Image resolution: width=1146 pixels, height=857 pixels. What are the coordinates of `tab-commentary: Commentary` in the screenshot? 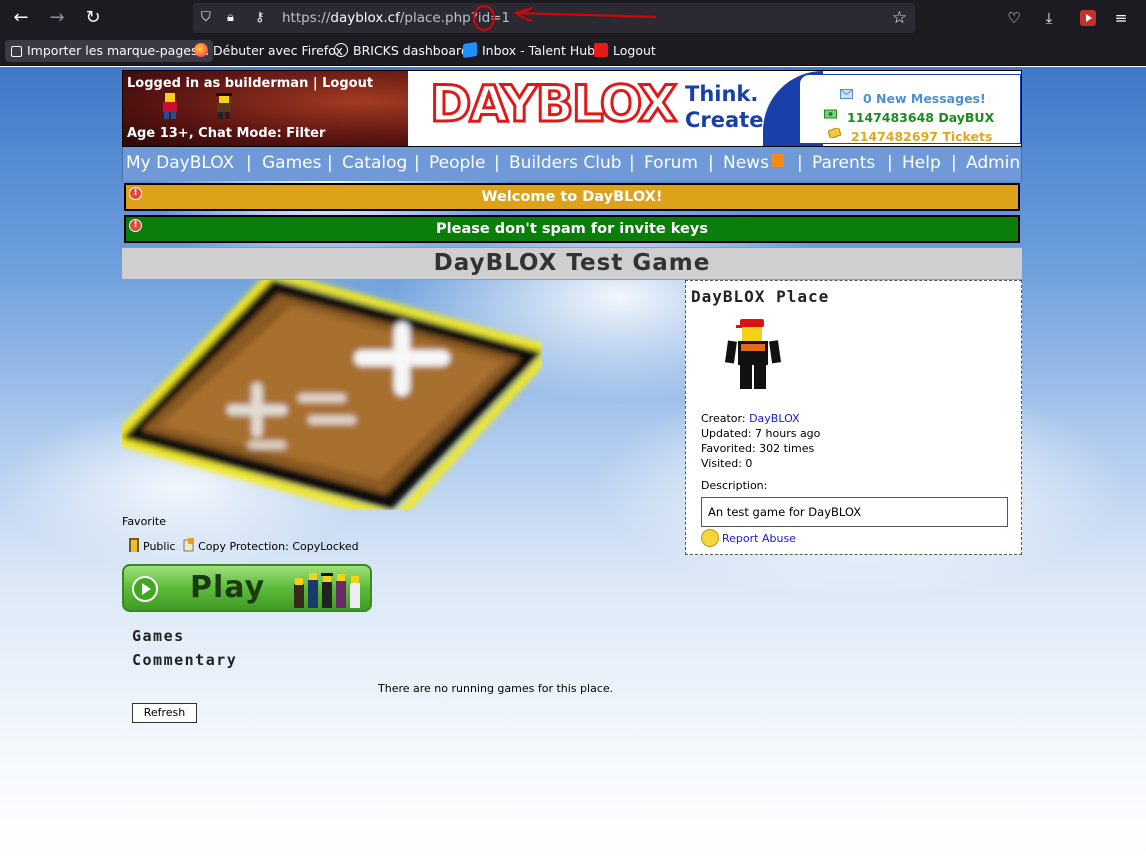 It's located at (184, 660).